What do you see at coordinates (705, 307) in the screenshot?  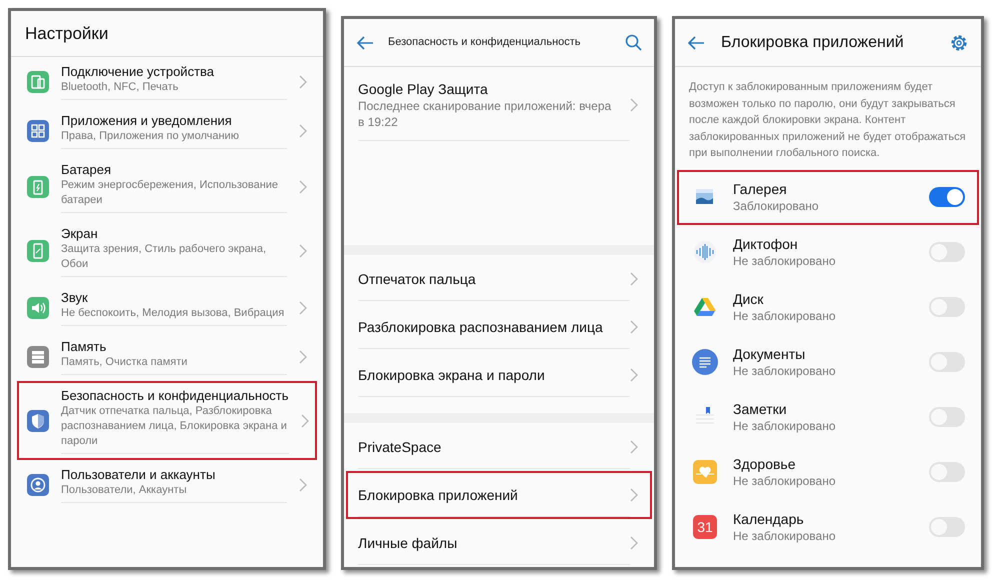 I see `triangle-logo-icon` at bounding box center [705, 307].